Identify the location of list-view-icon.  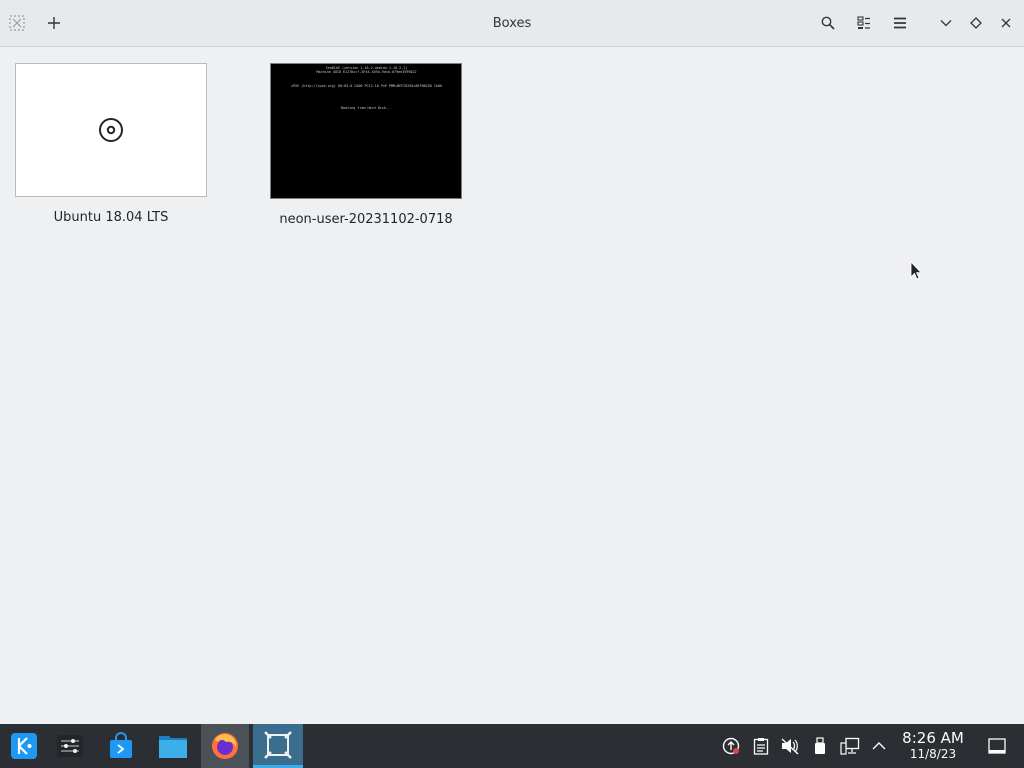
(863, 22).